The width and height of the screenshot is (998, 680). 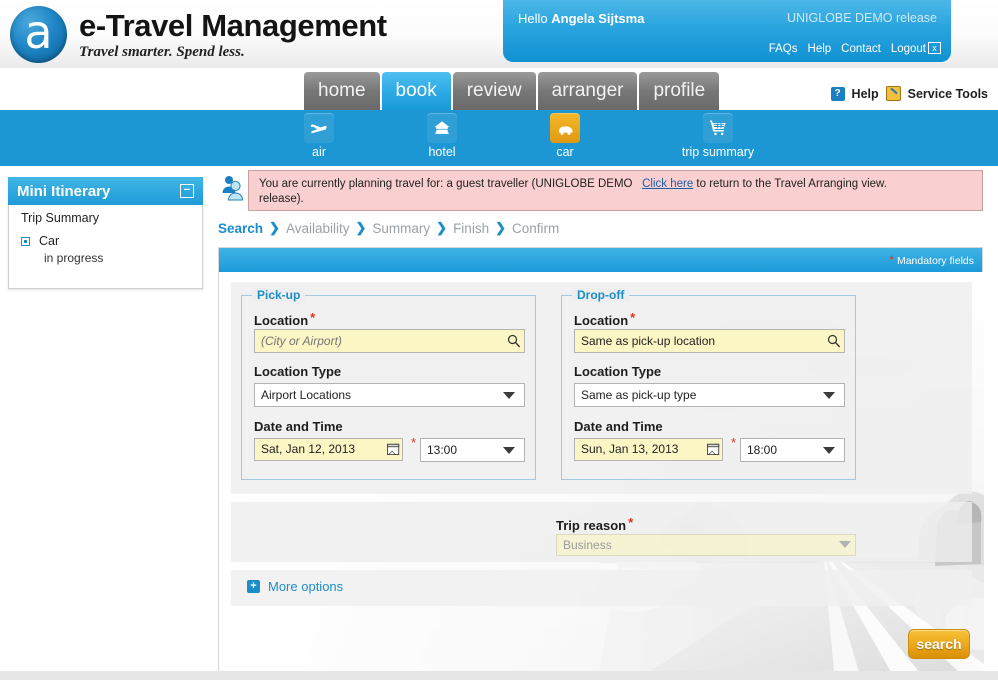 I want to click on page-bottom-strip, so click(x=499, y=675).